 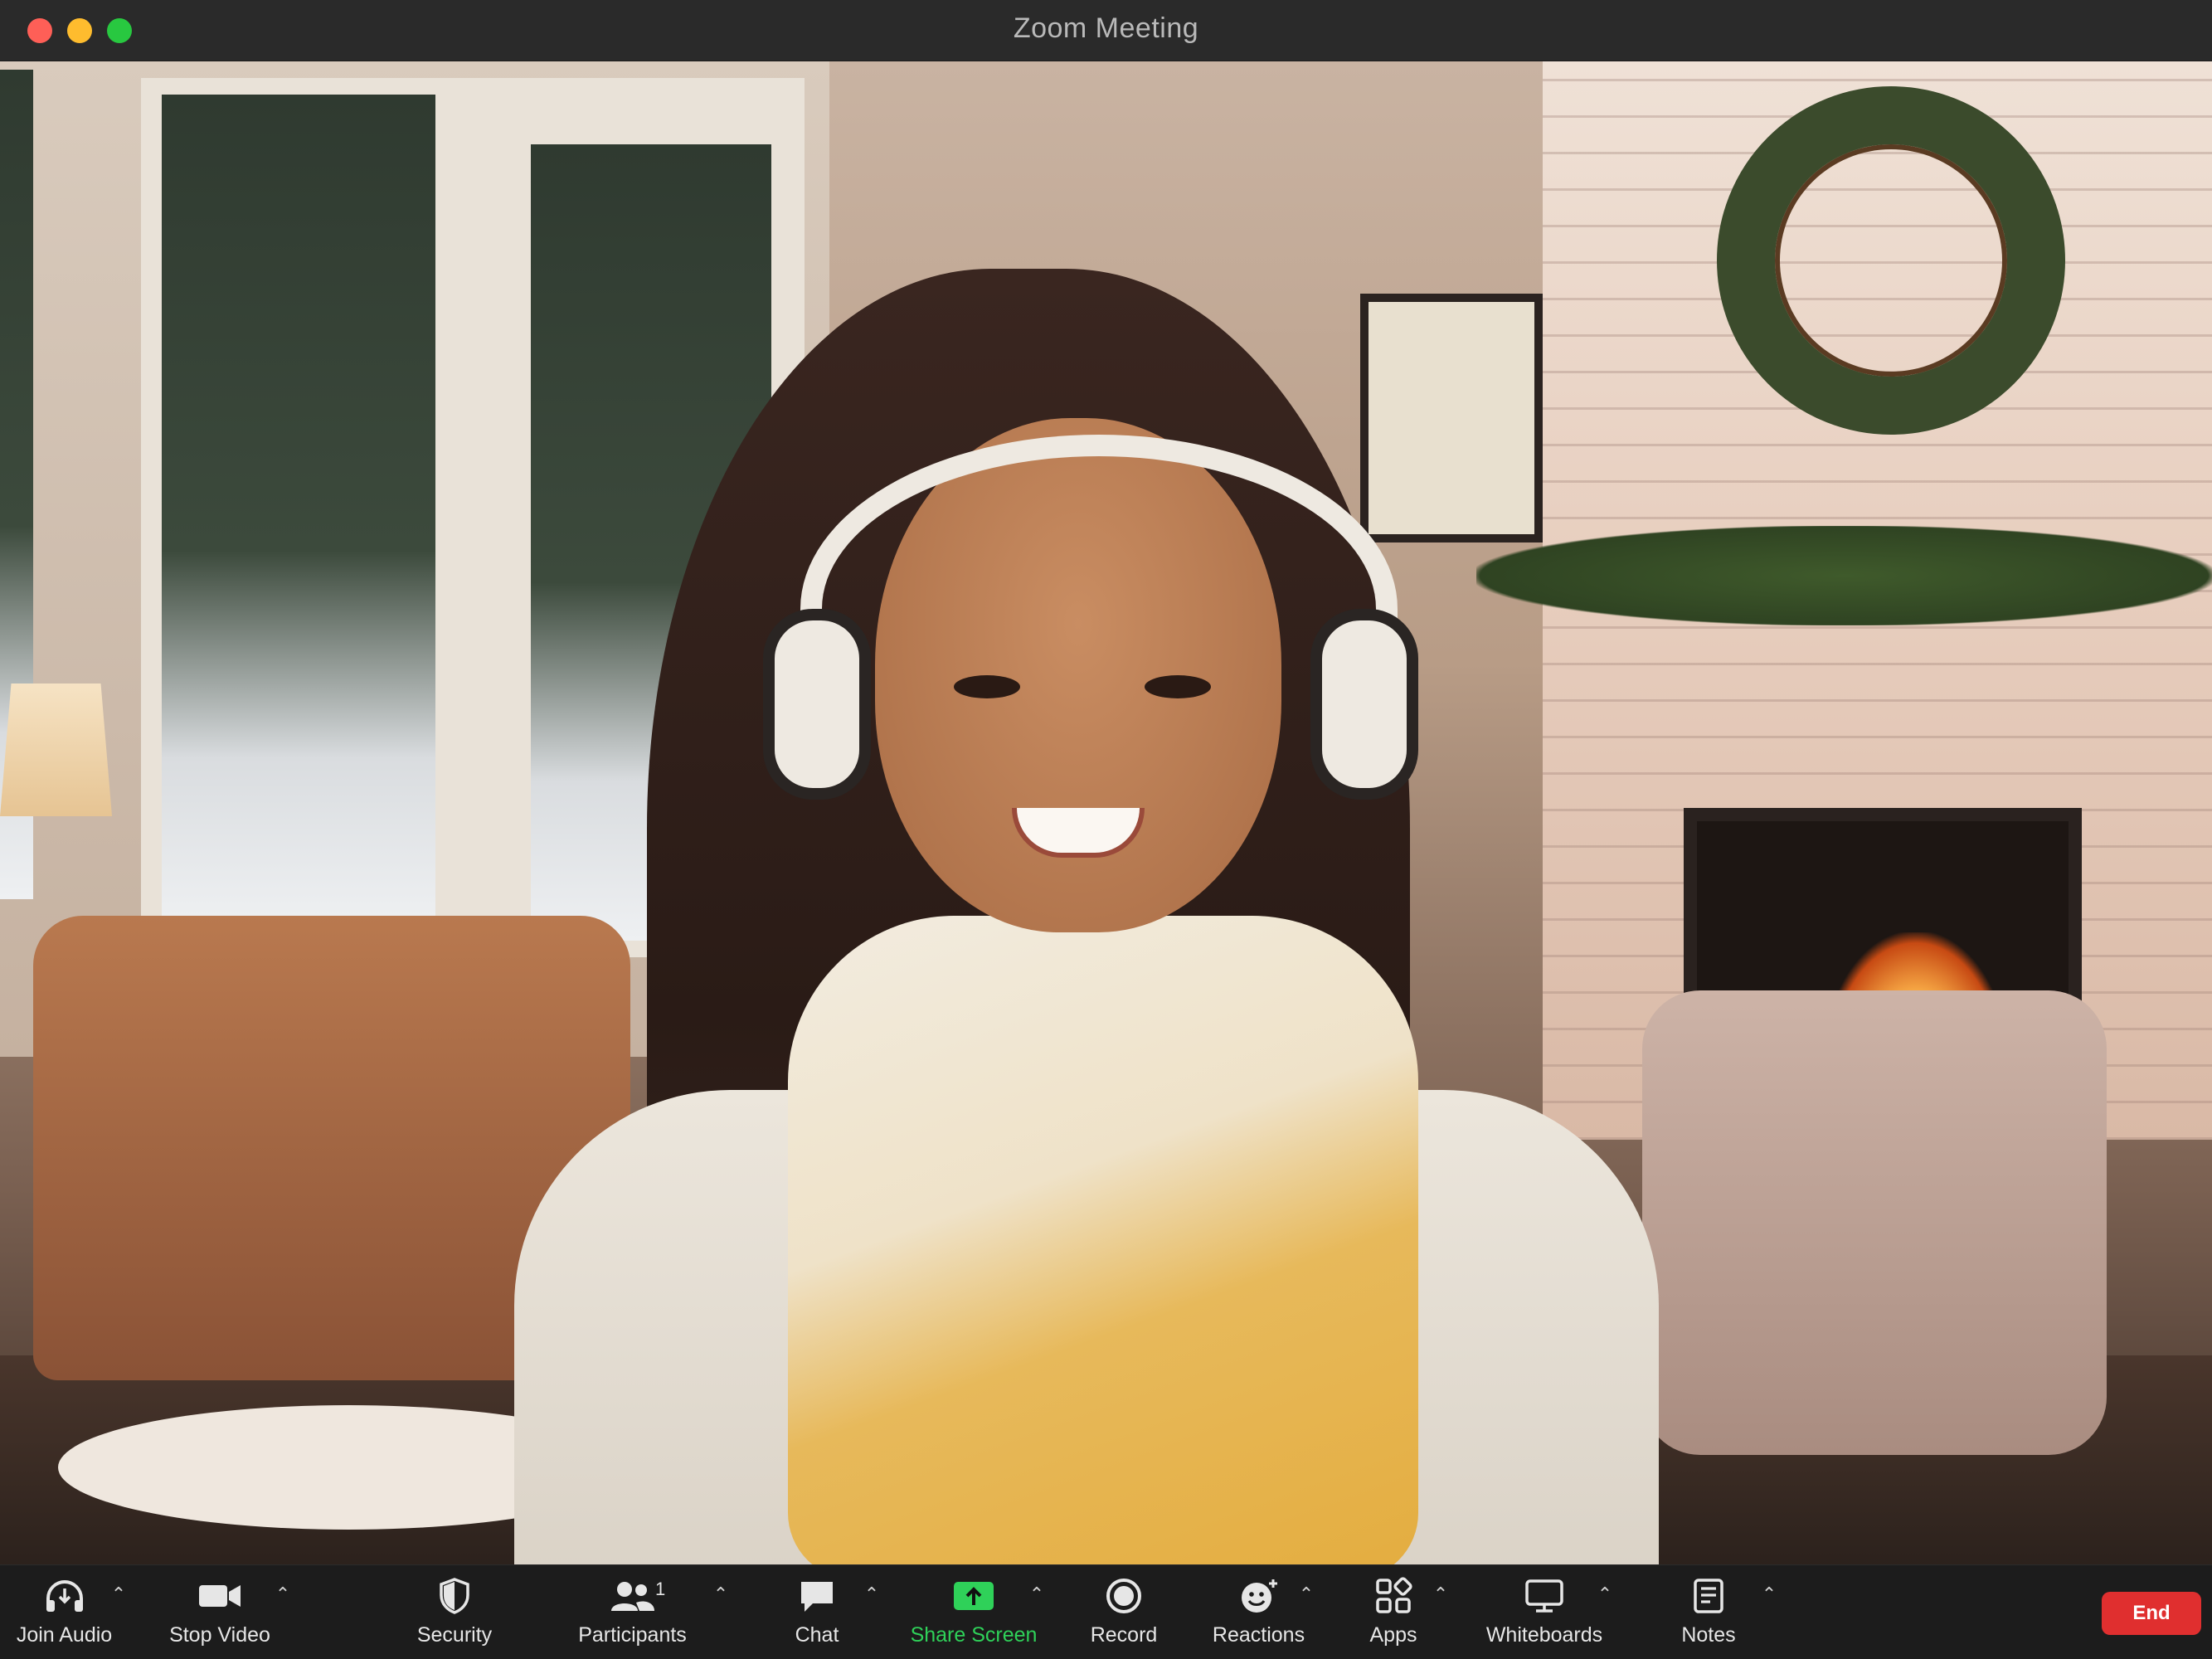 I want to click on reactions-options-caret: ⌃, so click(x=1306, y=1594).